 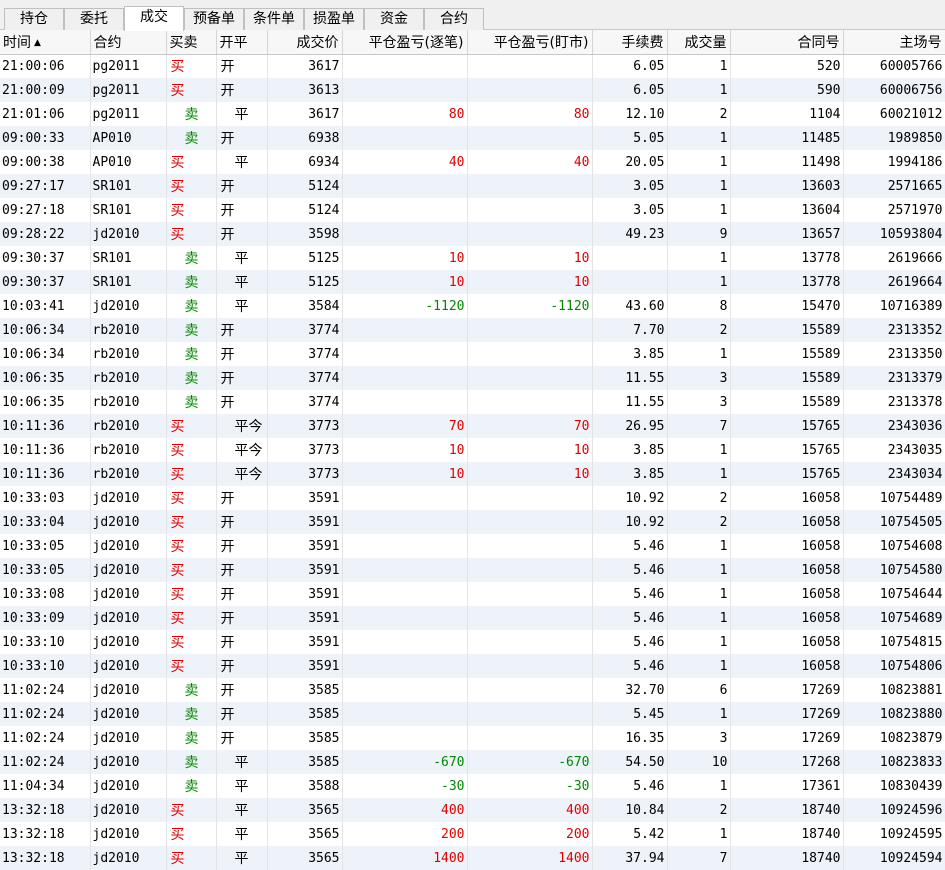 I want to click on tab-conditional-orders: 条件单, so click(x=274, y=19).